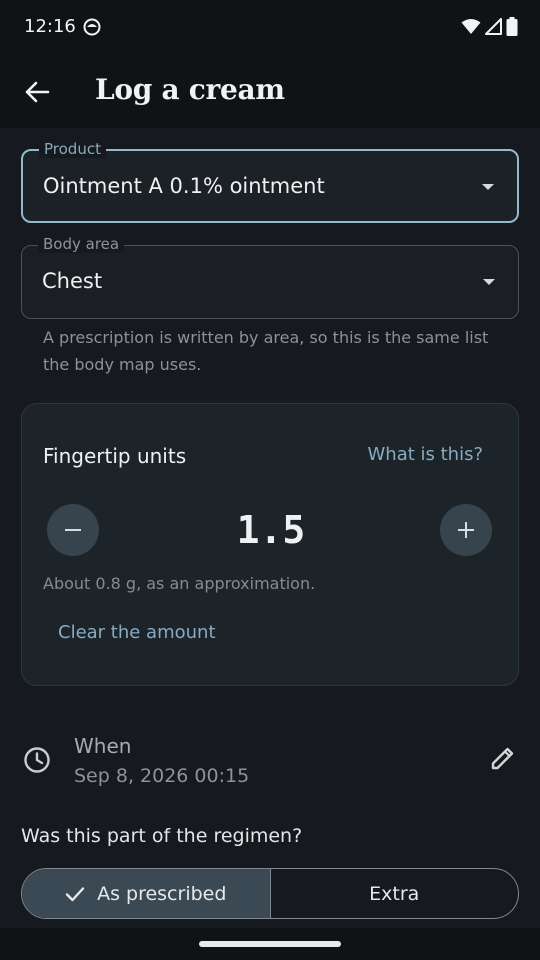 The height and width of the screenshot is (960, 540). What do you see at coordinates (162, 836) in the screenshot?
I see `regimen-question: Was this part of the regimen?` at bounding box center [162, 836].